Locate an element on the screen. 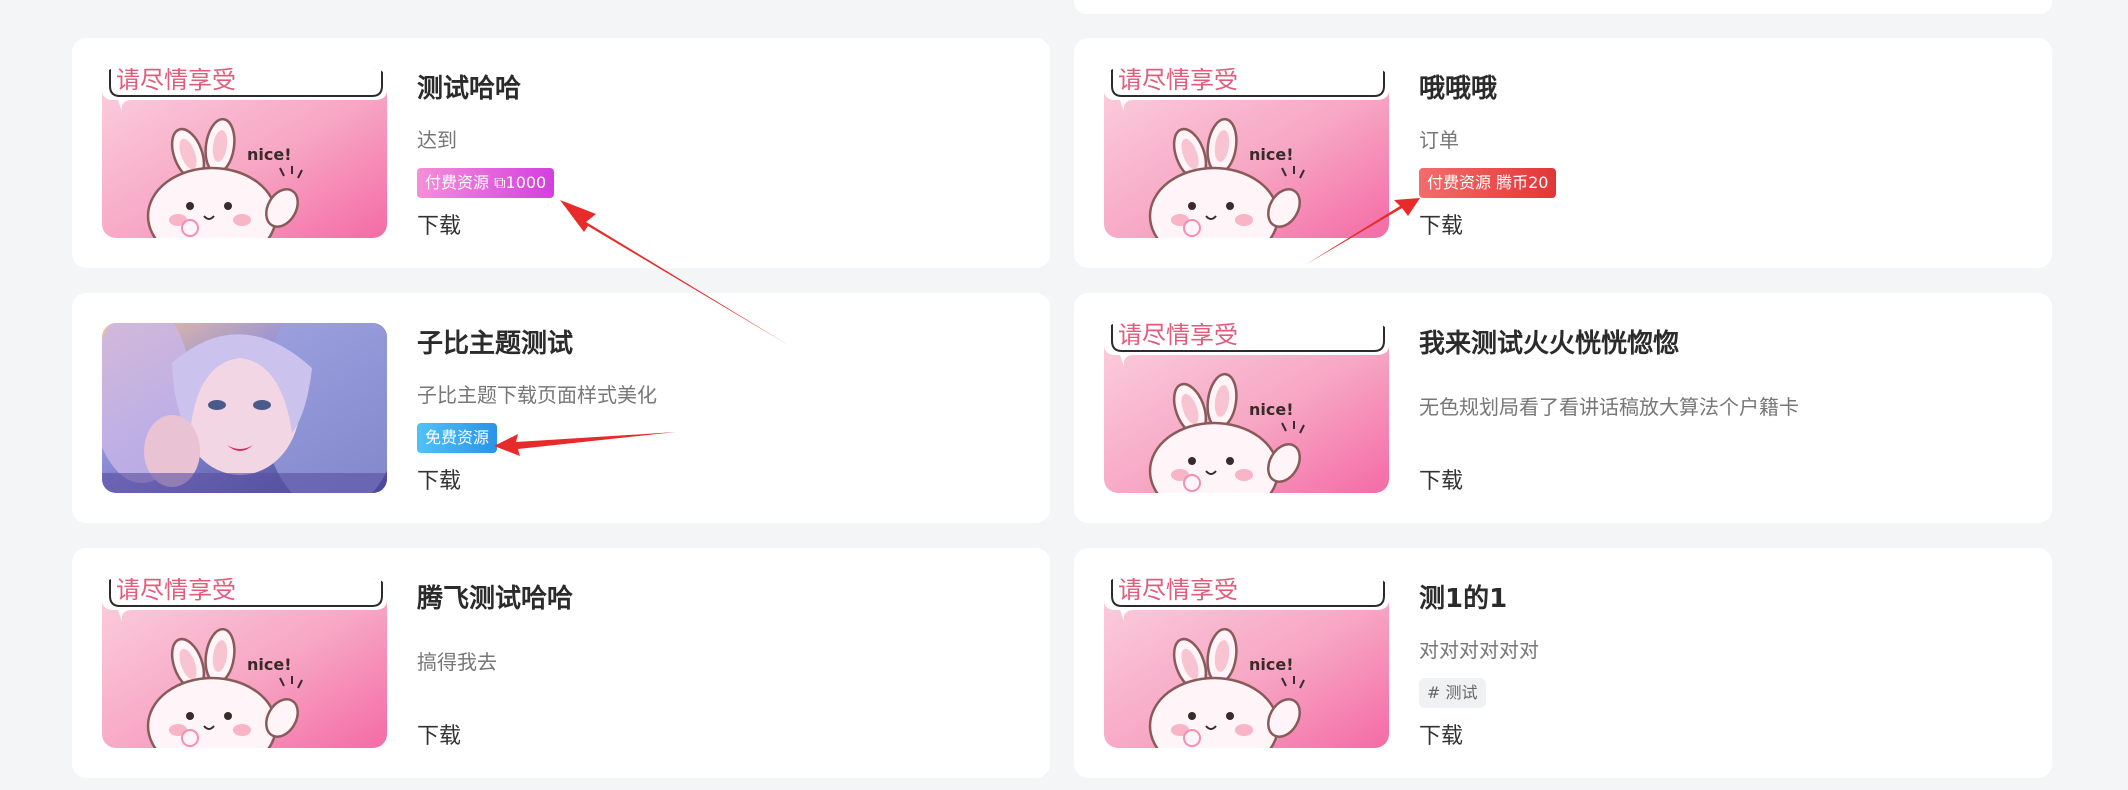 The width and height of the screenshot is (2128, 790). paid-resource-badge: 付费资源 腾币20 is located at coordinates (1488, 183).